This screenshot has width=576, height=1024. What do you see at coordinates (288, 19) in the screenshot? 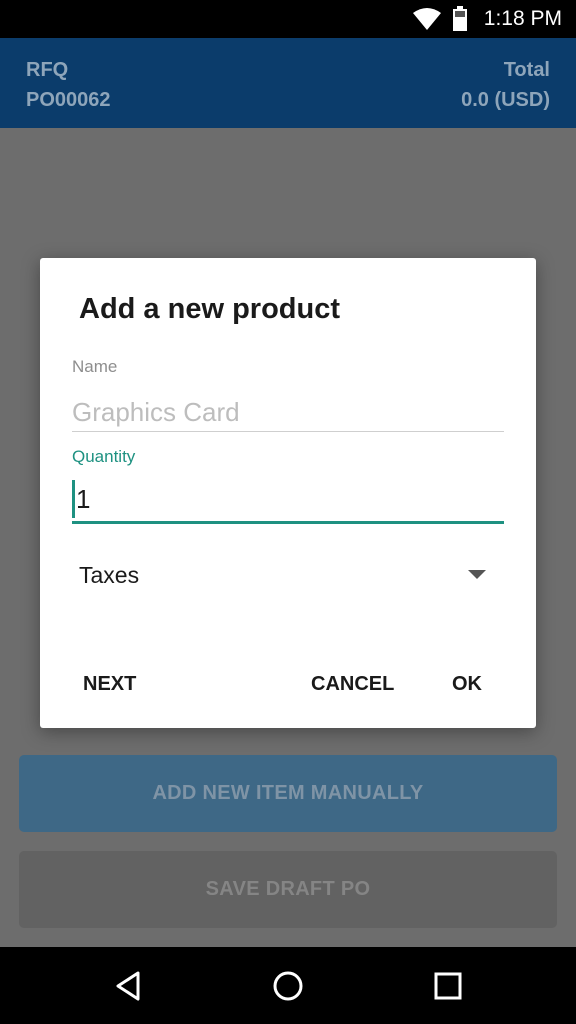
I see `status-bar: 1:18 PM` at bounding box center [288, 19].